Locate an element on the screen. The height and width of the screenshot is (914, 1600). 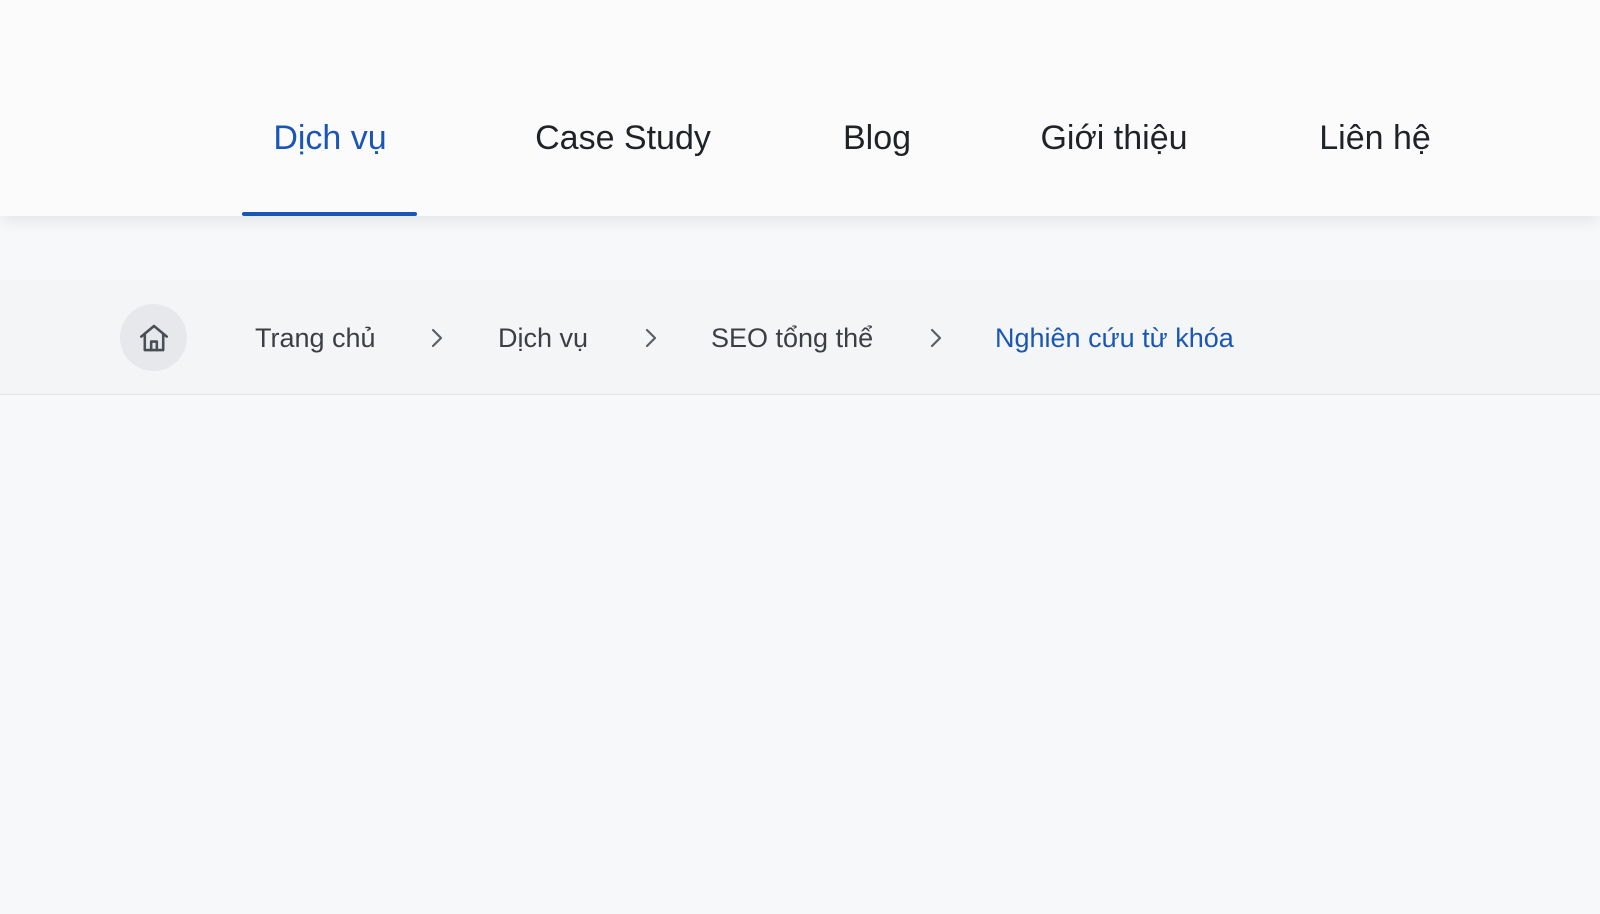
nav-item-case-study: Case Study is located at coordinates (623, 138).